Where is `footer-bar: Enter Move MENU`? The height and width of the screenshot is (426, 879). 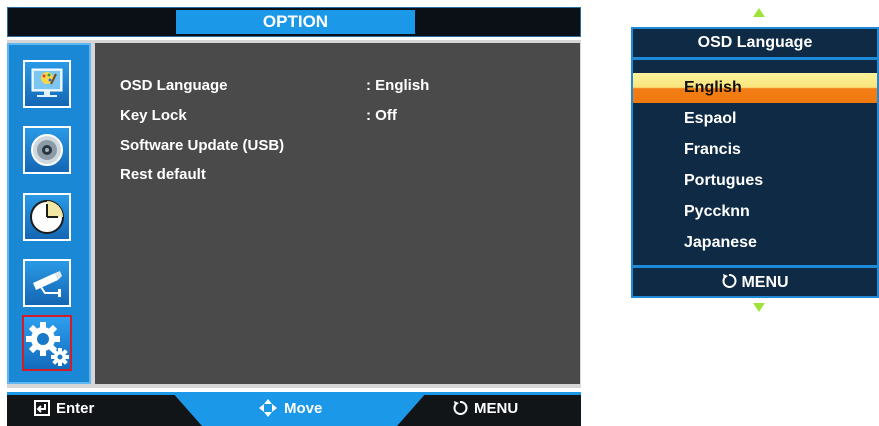
footer-bar: Enter Move MENU is located at coordinates (294, 409).